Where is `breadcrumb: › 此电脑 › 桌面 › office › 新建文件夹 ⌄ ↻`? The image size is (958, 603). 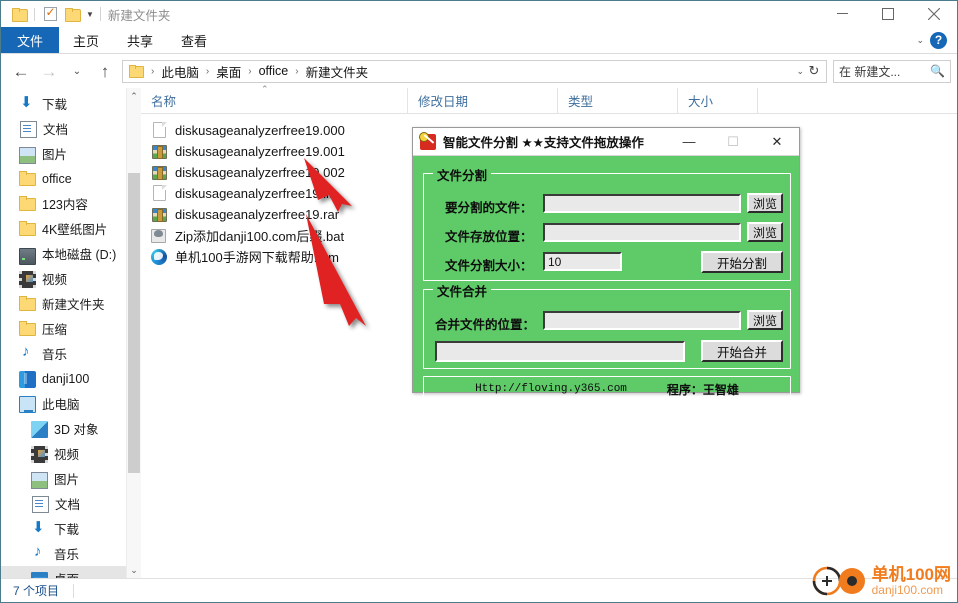 breadcrumb: › 此电脑 › 桌面 › office › 新建文件夹 ⌄ ↻ is located at coordinates (474, 71).